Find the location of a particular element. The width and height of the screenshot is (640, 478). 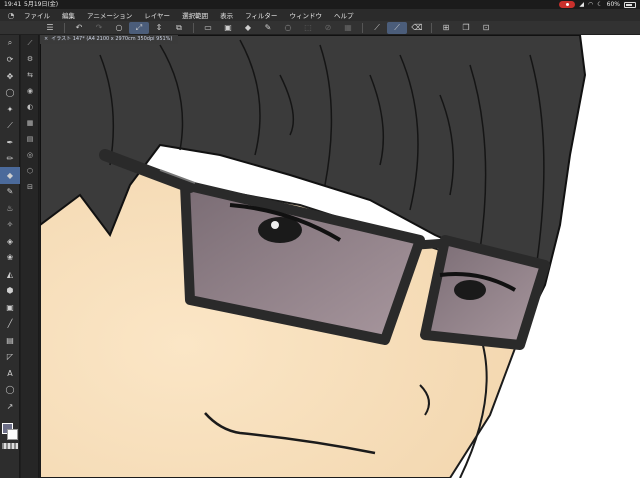

recording-icon is located at coordinates (567, 4).